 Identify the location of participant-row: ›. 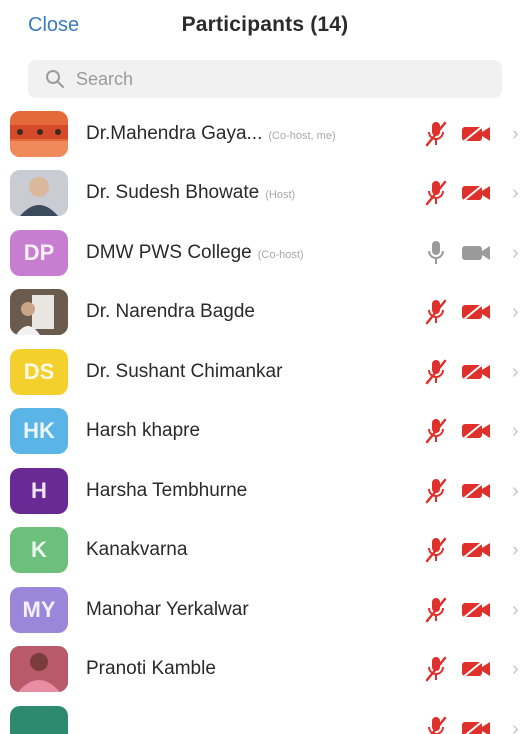
(265, 716).